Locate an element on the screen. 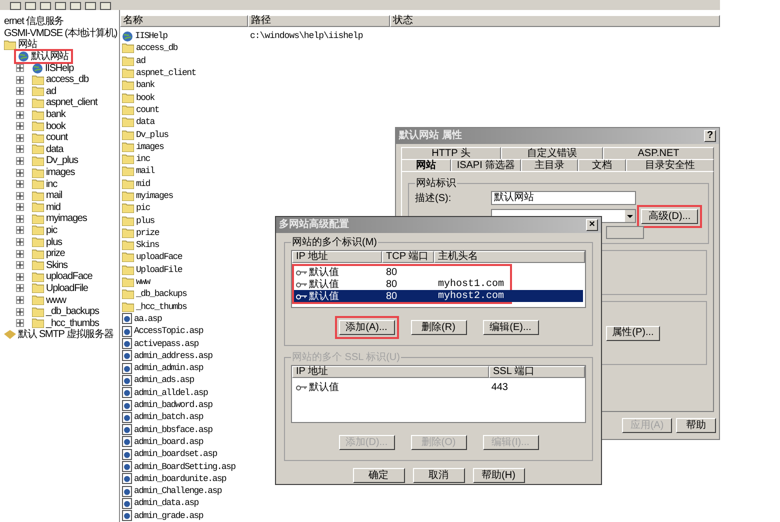  tab: 主目录 is located at coordinates (549, 165).